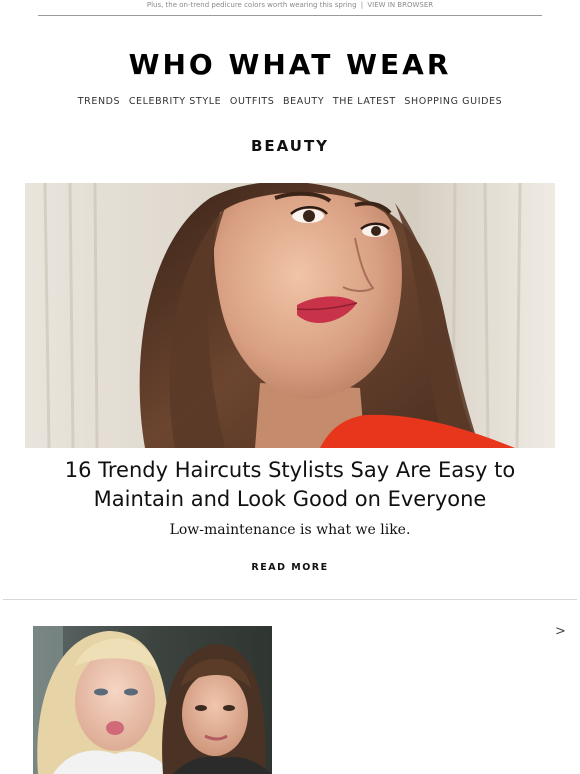 The image size is (580, 774). I want to click on nav-item-the-latest: THE LATEST, so click(364, 101).